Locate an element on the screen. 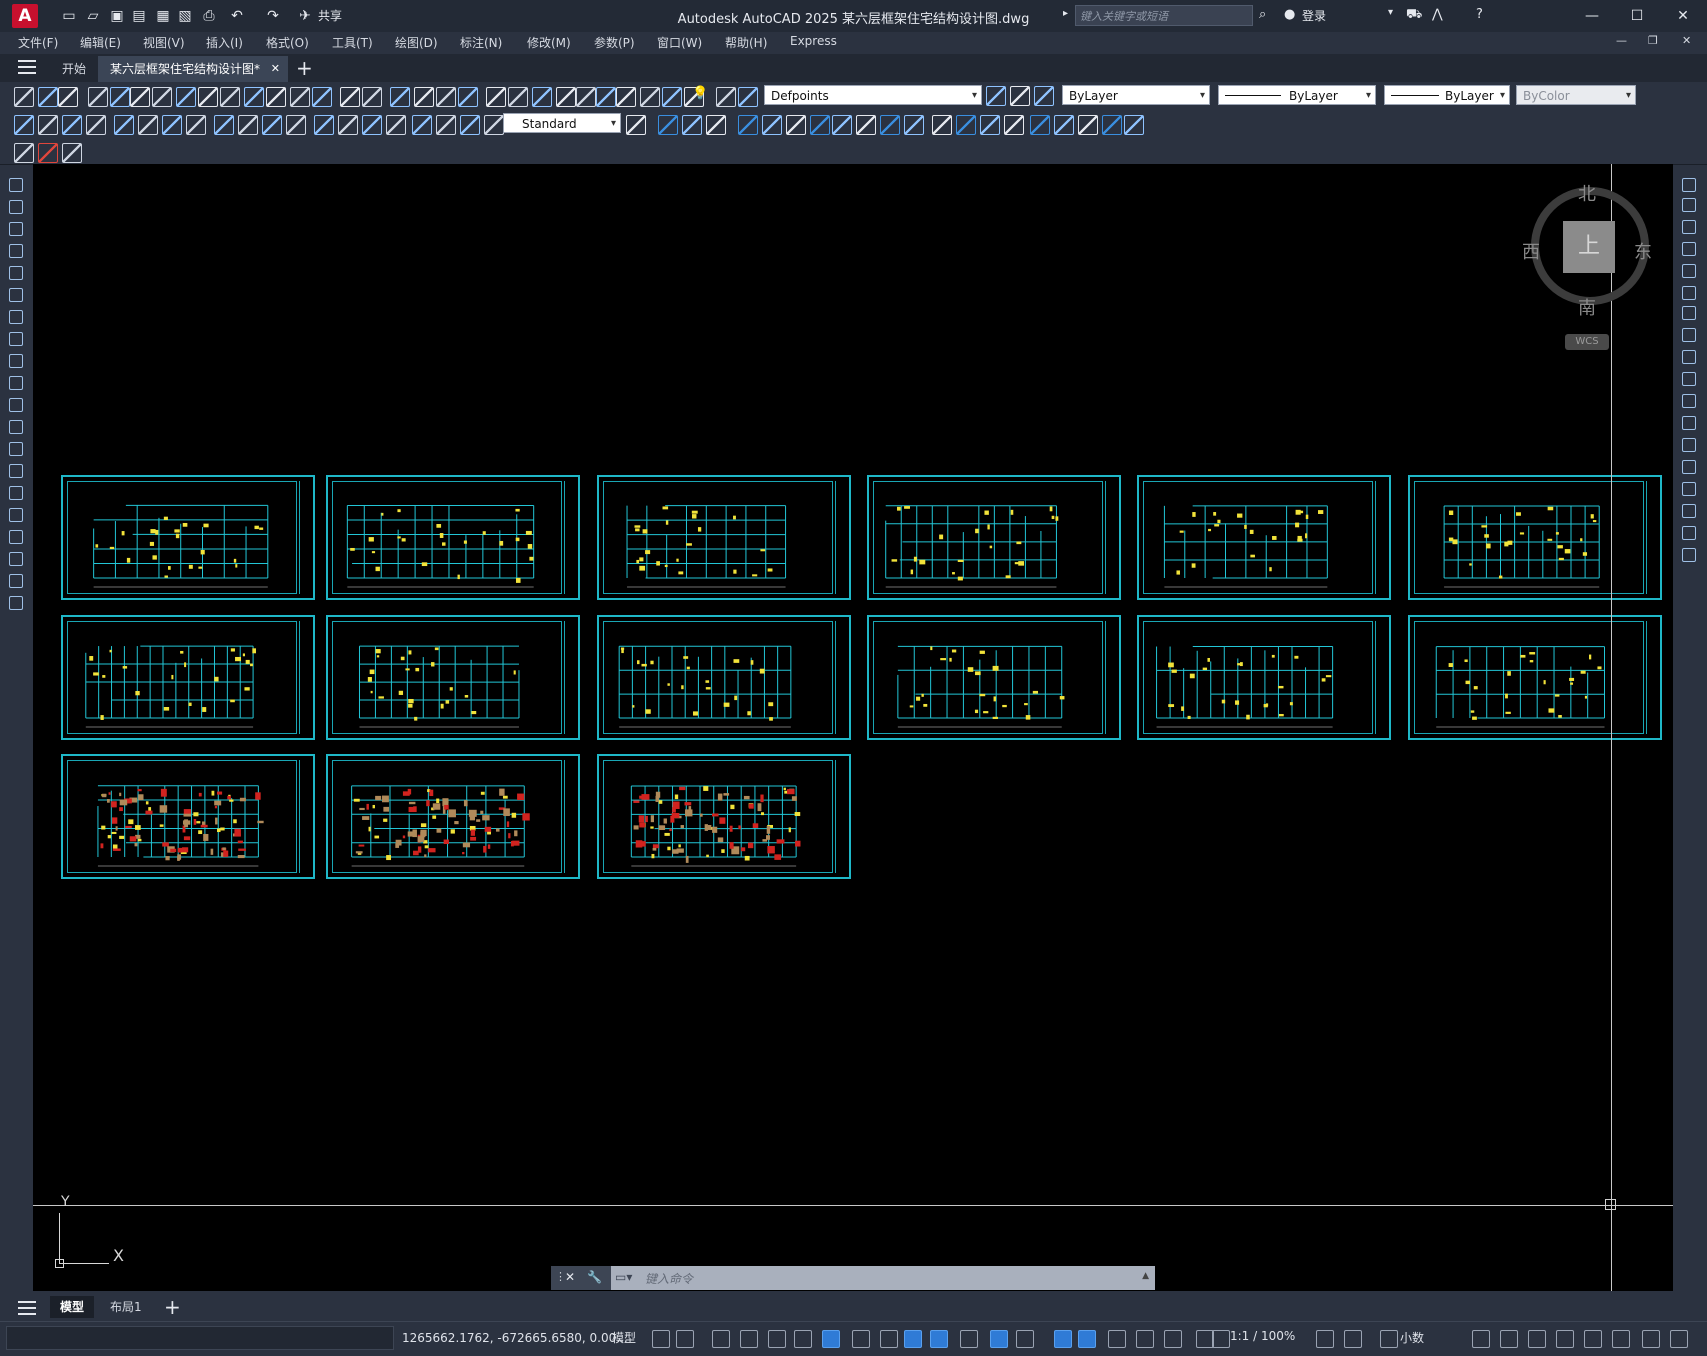  customize-toggle-icon is located at coordinates (1565, 1339).